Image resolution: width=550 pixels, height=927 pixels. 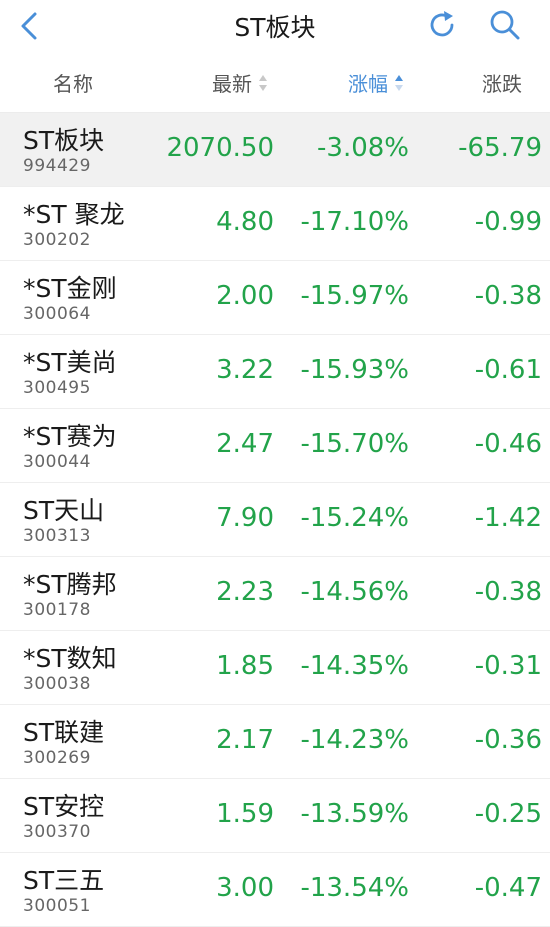 What do you see at coordinates (363, 148) in the screenshot?
I see `change-percent: -3.08%` at bounding box center [363, 148].